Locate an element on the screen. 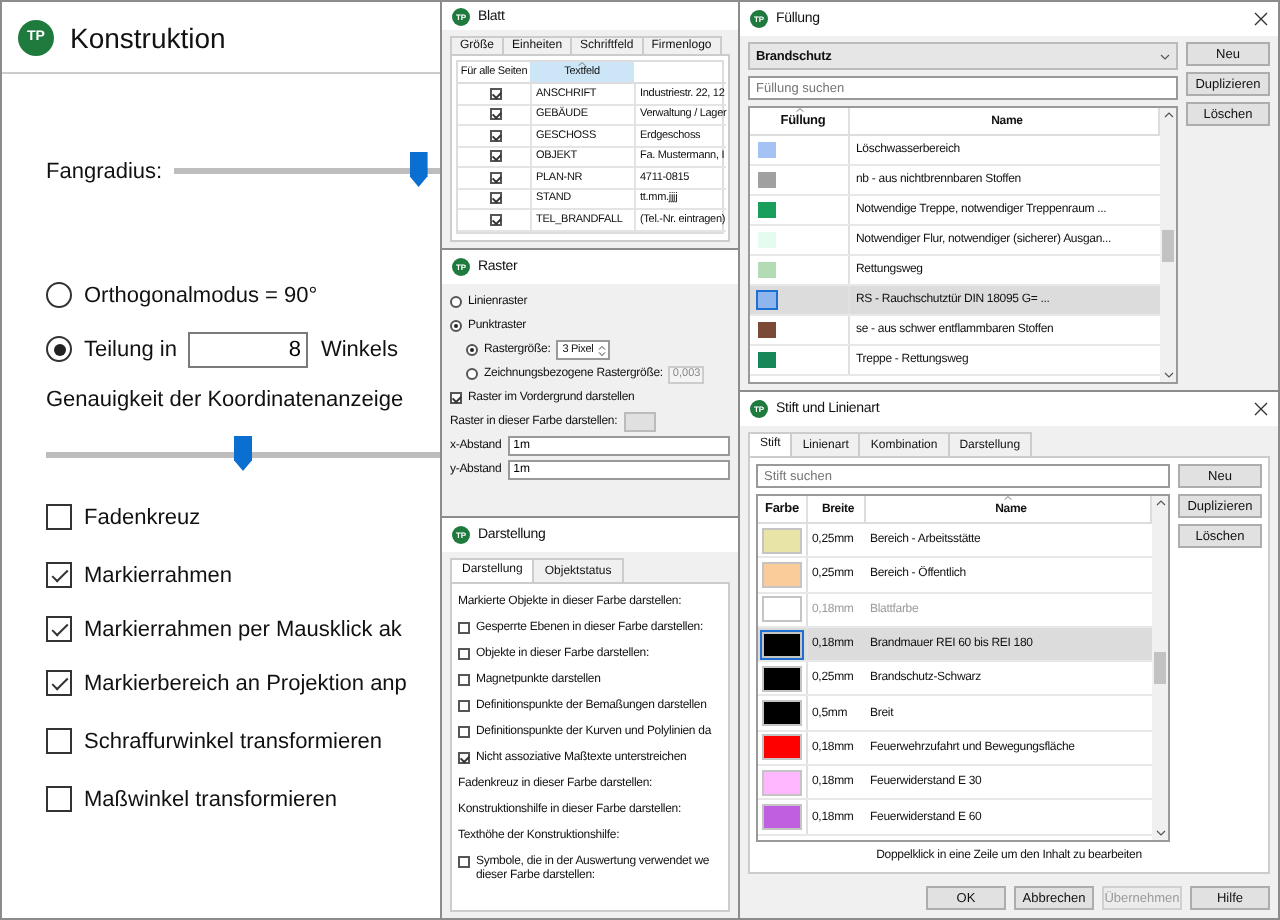 The image size is (1280, 920). radio-label: Teilung in is located at coordinates (130, 349).